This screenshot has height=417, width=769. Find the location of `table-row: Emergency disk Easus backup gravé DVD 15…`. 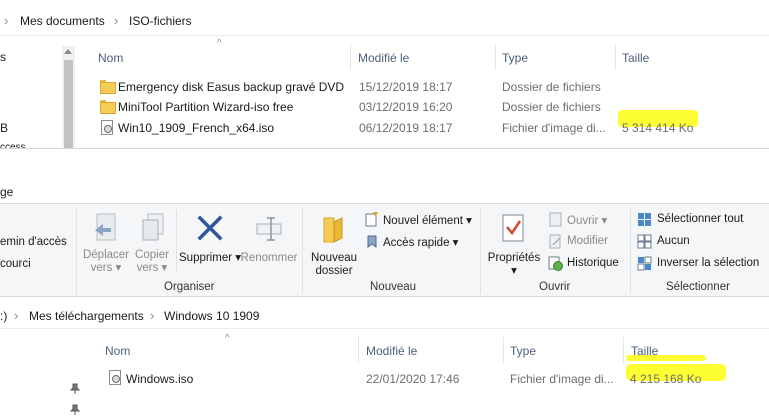

table-row: Emergency disk Easus backup gravé DVD 15… is located at coordinates (395, 87).